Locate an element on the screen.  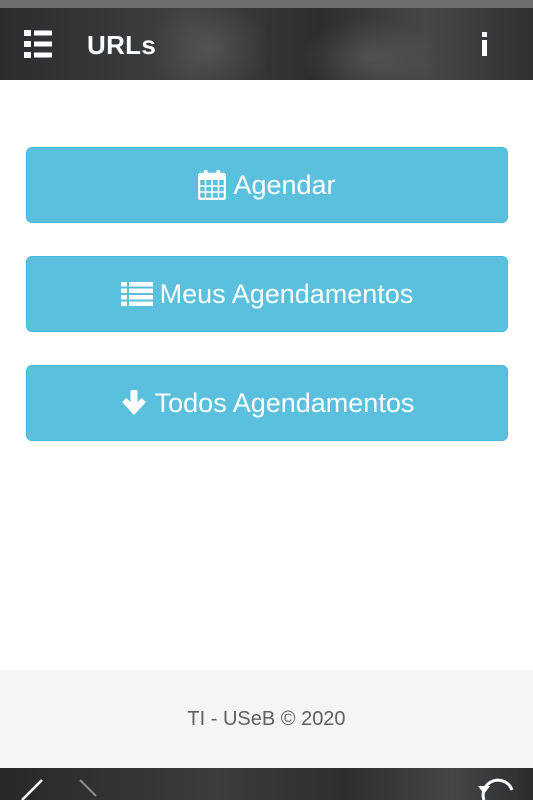
todos-agendamentos-button-label: Todos Agendamentos is located at coordinates (284, 402).